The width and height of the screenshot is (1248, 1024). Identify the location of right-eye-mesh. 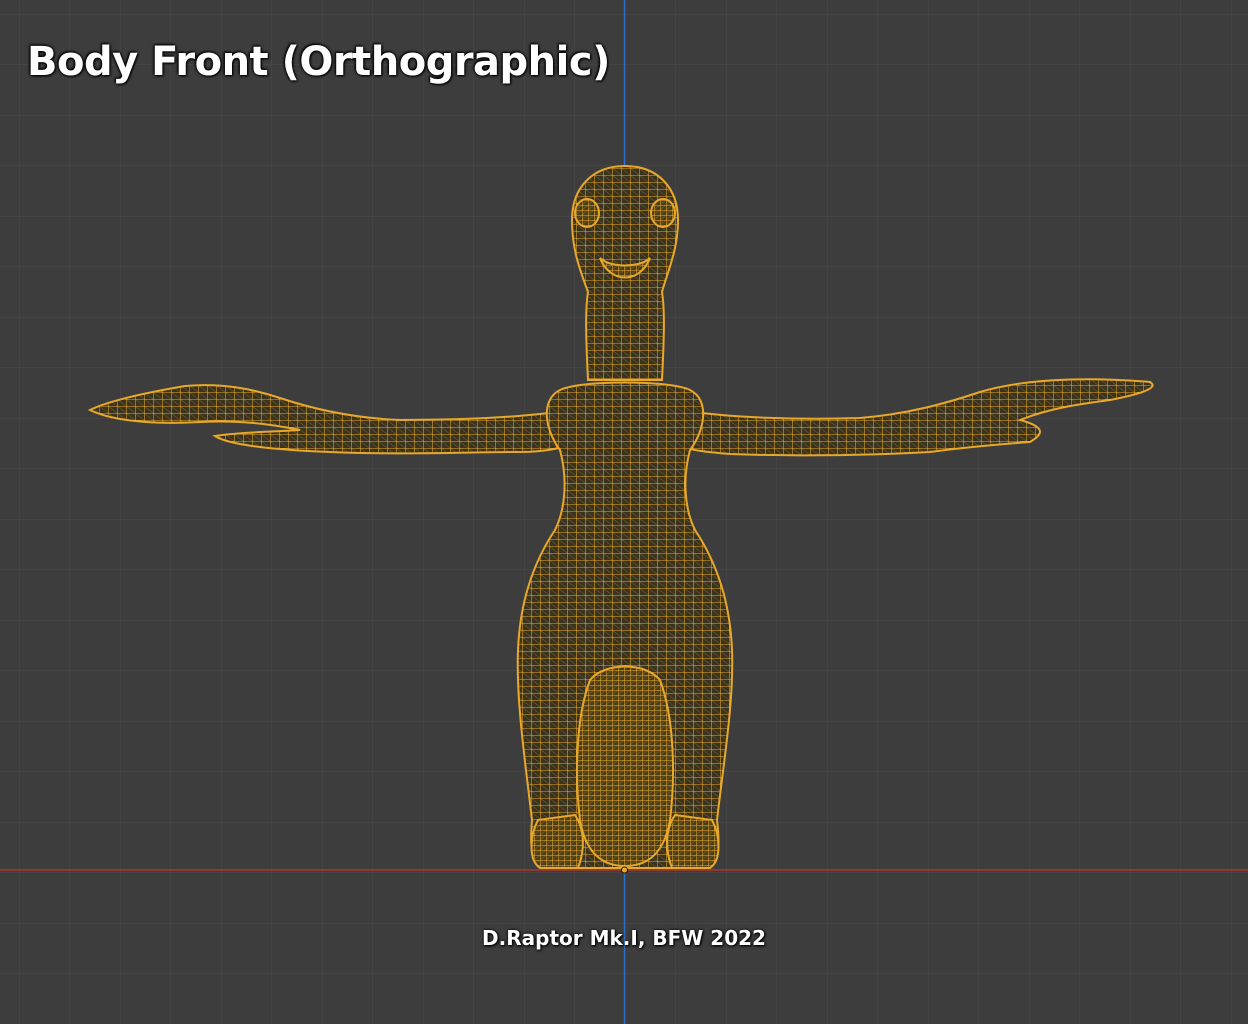
(663, 213).